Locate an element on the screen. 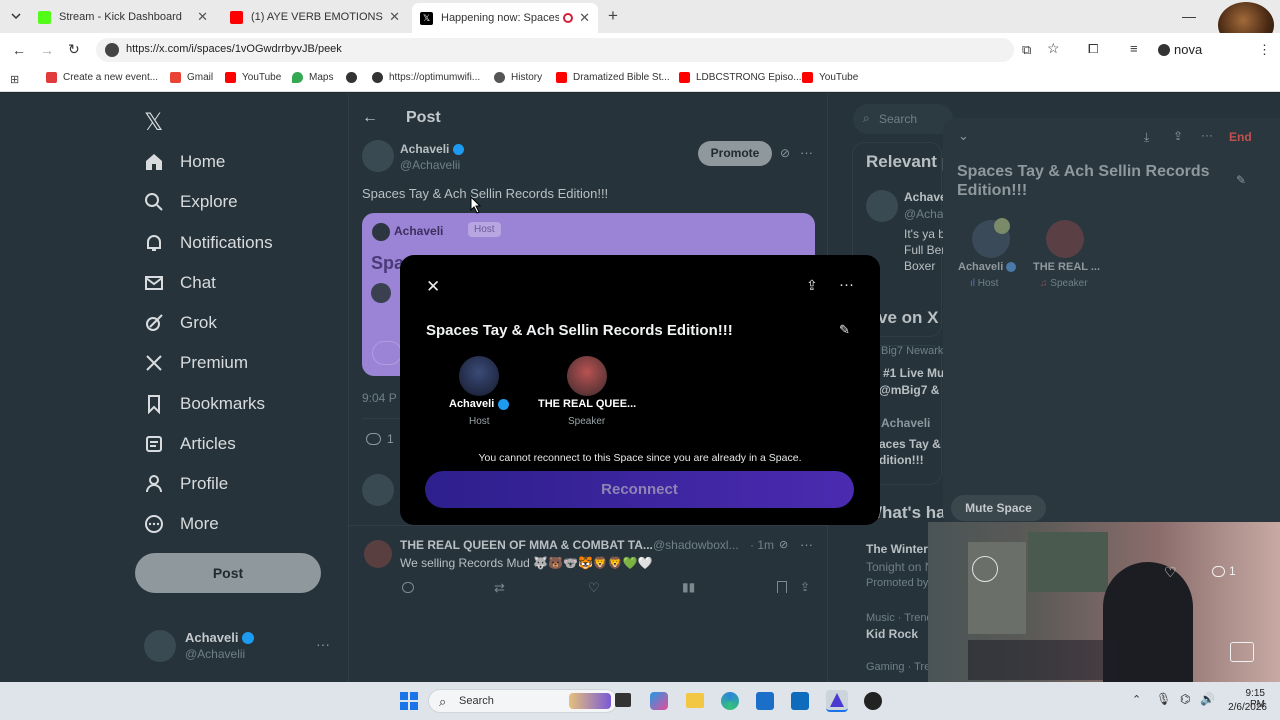  tab-kick-dashboard: Stream - Kick Dashboard ✕ is located at coordinates (123, 17).